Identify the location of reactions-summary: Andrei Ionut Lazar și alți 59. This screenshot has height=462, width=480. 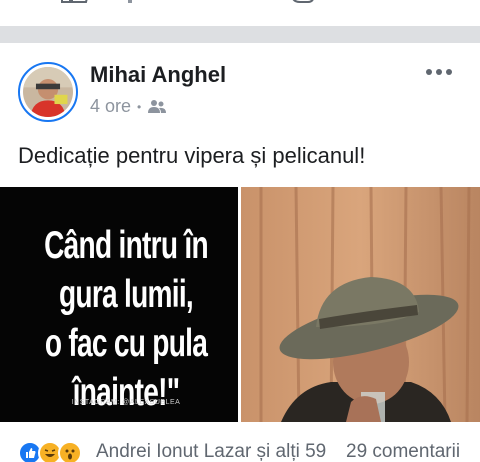
(211, 451).